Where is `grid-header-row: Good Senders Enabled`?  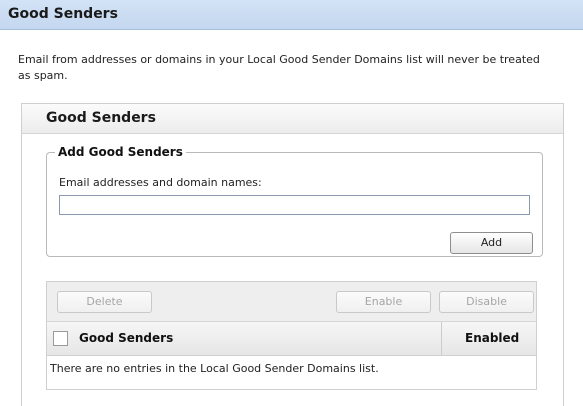
grid-header-row: Good Senders Enabled is located at coordinates (291, 339).